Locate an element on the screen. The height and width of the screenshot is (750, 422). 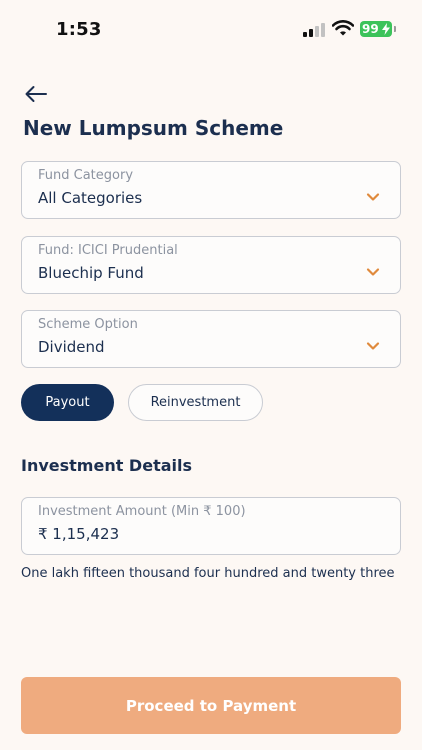
investment-details-heading: Investment Details is located at coordinates (106, 465).